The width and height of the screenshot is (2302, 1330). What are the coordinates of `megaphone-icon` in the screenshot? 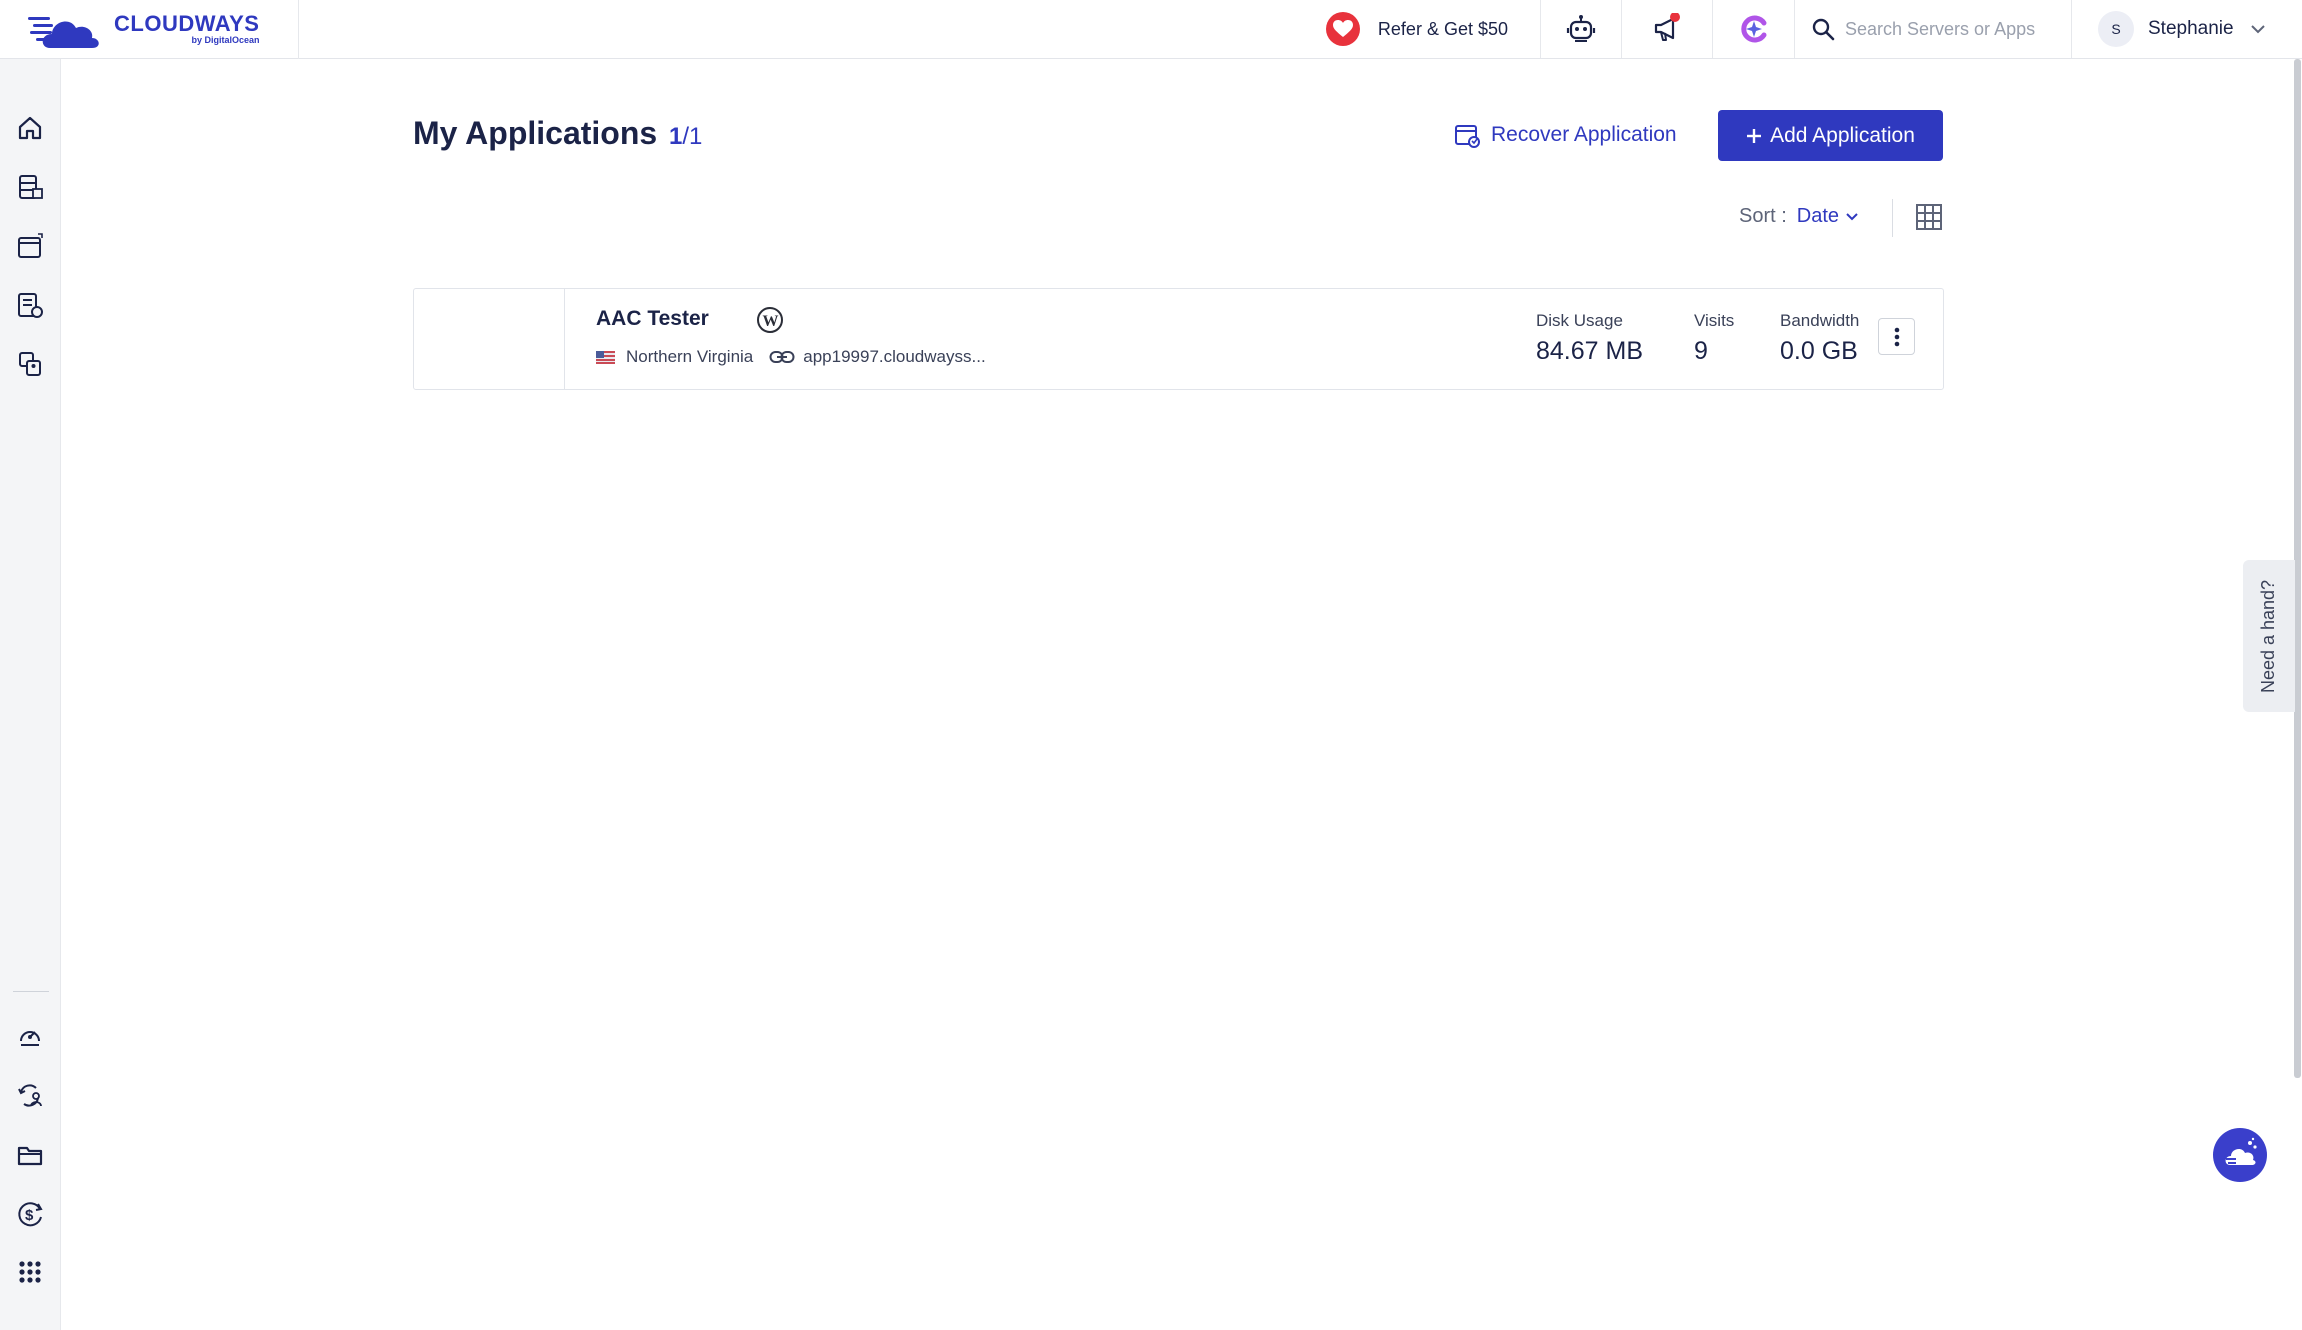 It's located at (1667, 27).